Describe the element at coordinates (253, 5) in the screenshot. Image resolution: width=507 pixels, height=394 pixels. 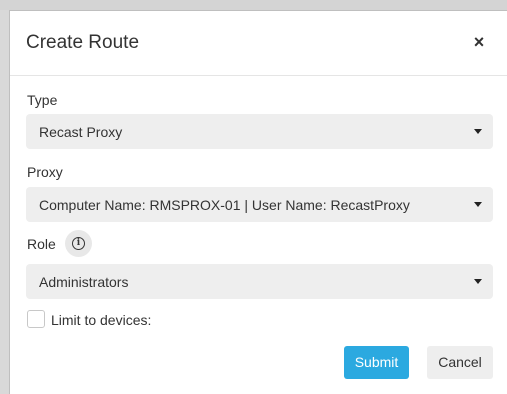
I see `background-page-strip` at that location.